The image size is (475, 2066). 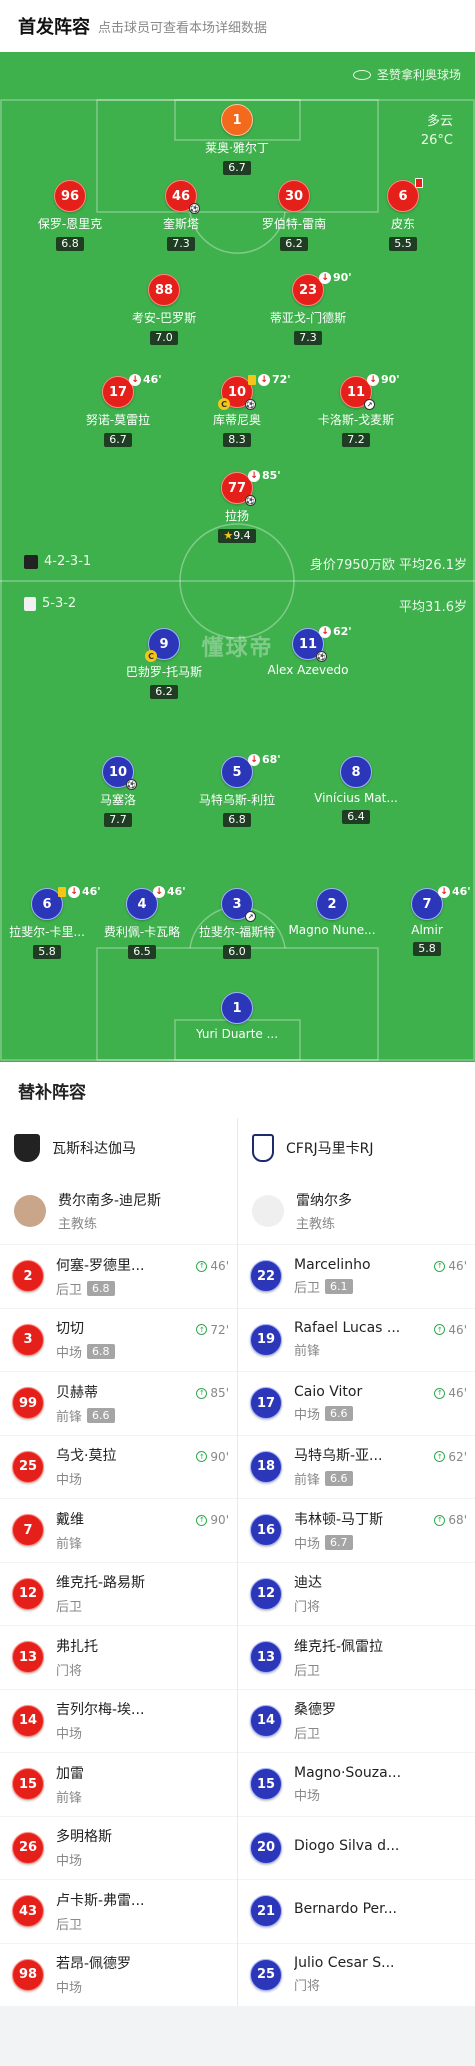 What do you see at coordinates (359, 1286) in the screenshot?
I see `player-position: 后卫 6.1` at bounding box center [359, 1286].